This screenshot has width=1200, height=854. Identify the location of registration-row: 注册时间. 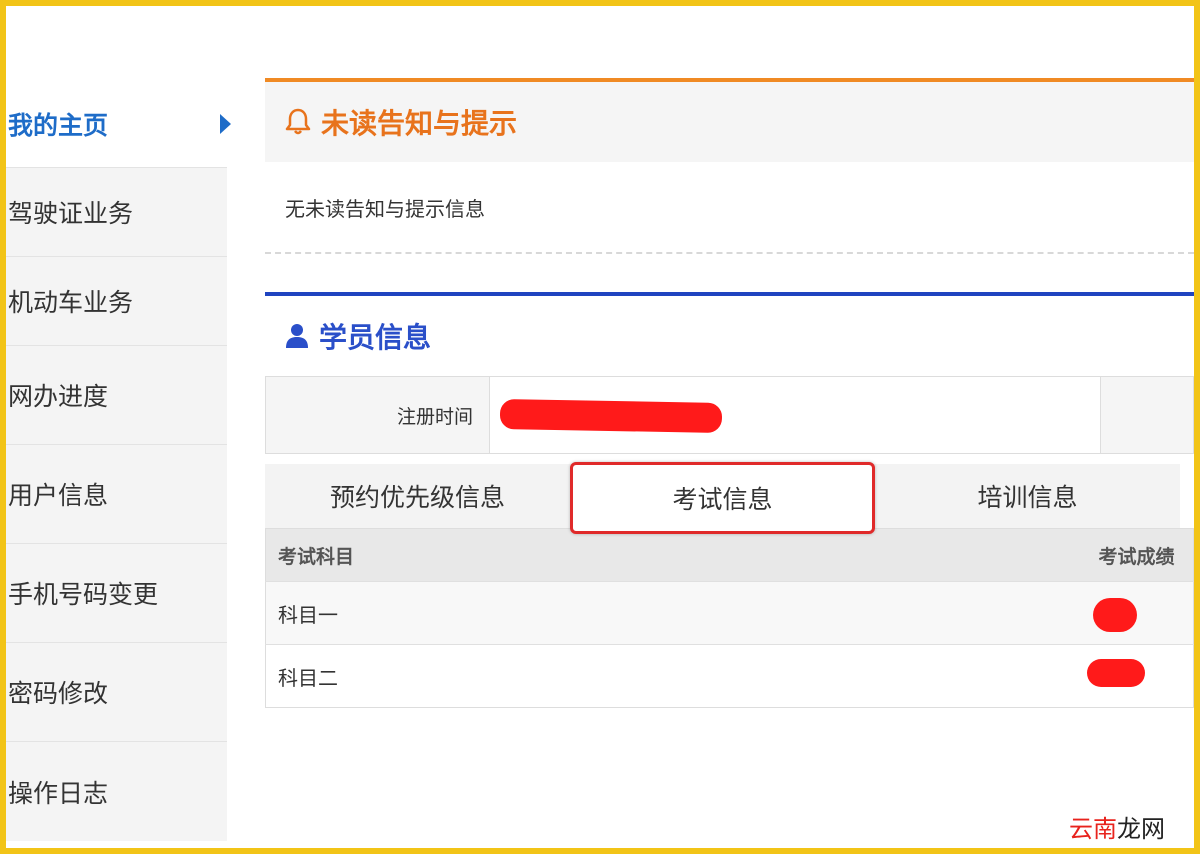
(729, 415).